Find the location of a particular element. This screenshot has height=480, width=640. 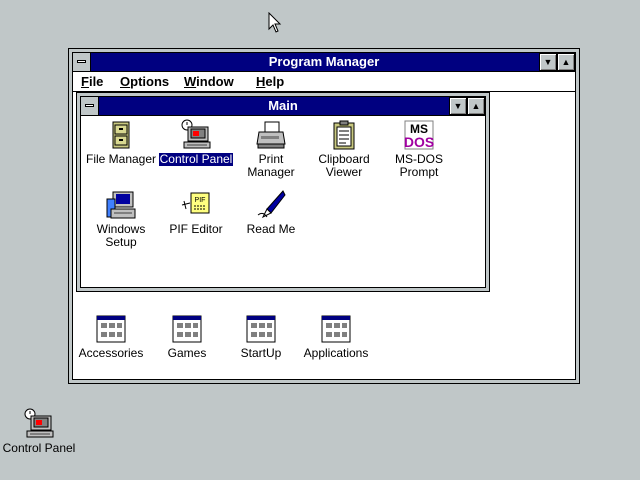

file-cabinet-icon is located at coordinates (121, 135).